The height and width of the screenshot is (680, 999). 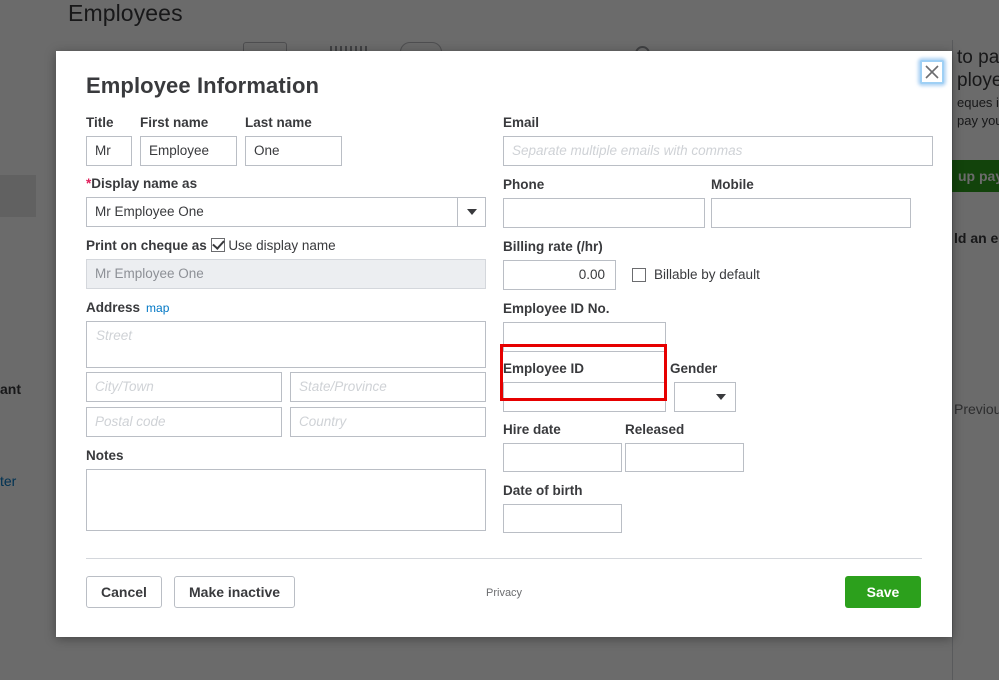 I want to click on billing-rate-input: 0.00, so click(x=559, y=275).